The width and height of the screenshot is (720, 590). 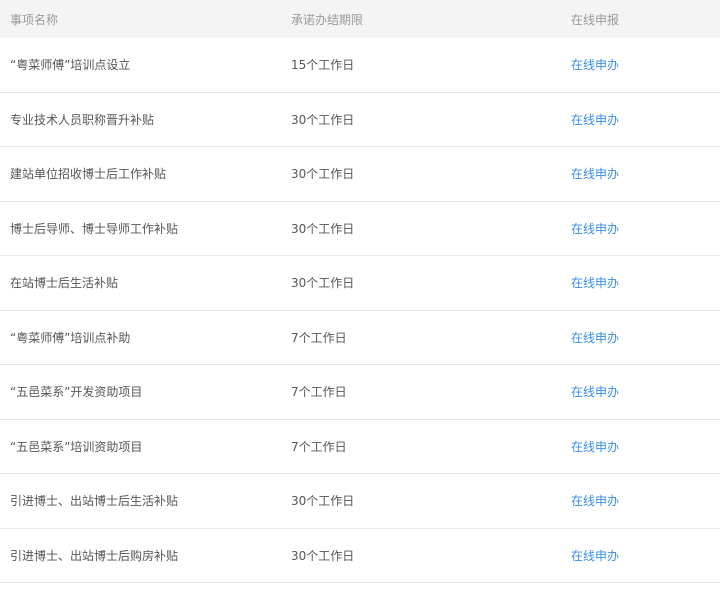 What do you see at coordinates (360, 555) in the screenshot?
I see `table-row: 引进博士、出站博士后购房补贴 30个工作日 在线申办` at bounding box center [360, 555].